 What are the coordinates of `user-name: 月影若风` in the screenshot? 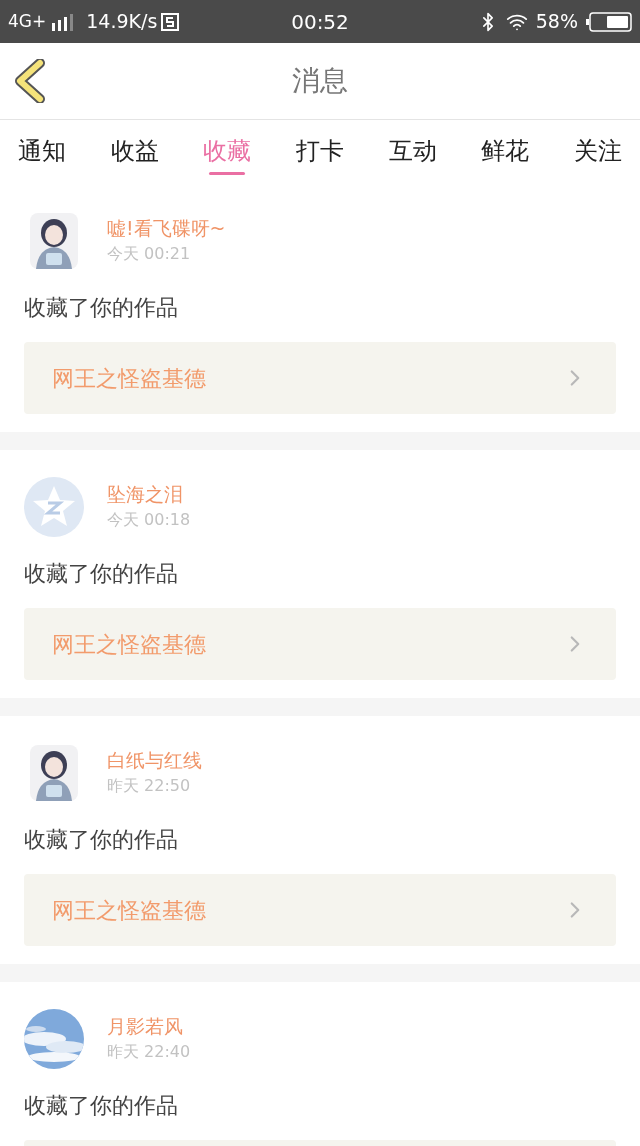 It's located at (149, 1026).